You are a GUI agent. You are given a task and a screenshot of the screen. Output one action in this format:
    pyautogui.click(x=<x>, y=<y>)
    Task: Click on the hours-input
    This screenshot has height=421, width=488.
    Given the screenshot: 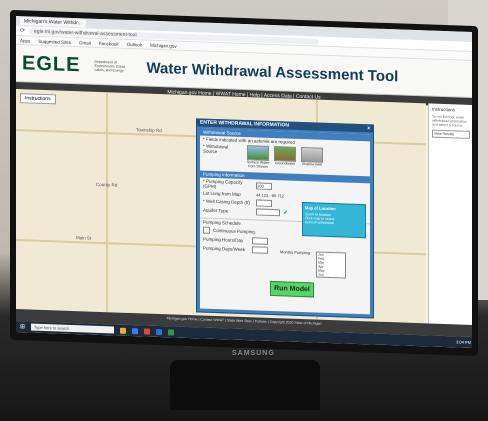 What is the action you would take?
    pyautogui.click(x=260, y=241)
    